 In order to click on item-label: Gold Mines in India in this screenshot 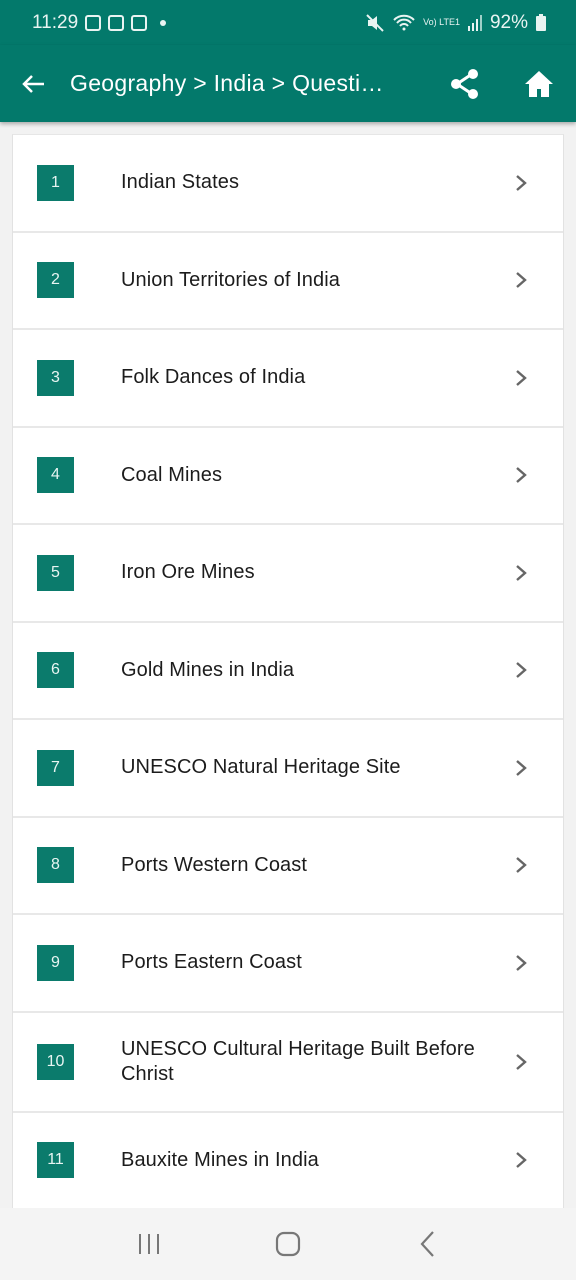, I will do `click(208, 669)`.